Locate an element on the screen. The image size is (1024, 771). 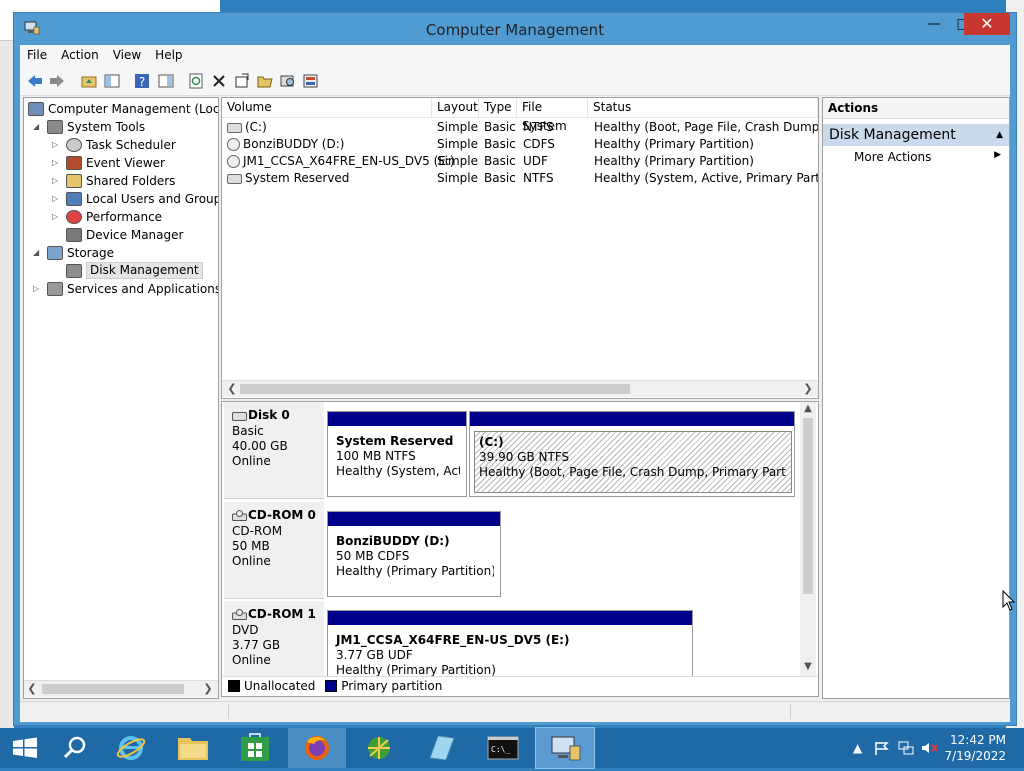
partition-name: (C:) is located at coordinates (491, 442).